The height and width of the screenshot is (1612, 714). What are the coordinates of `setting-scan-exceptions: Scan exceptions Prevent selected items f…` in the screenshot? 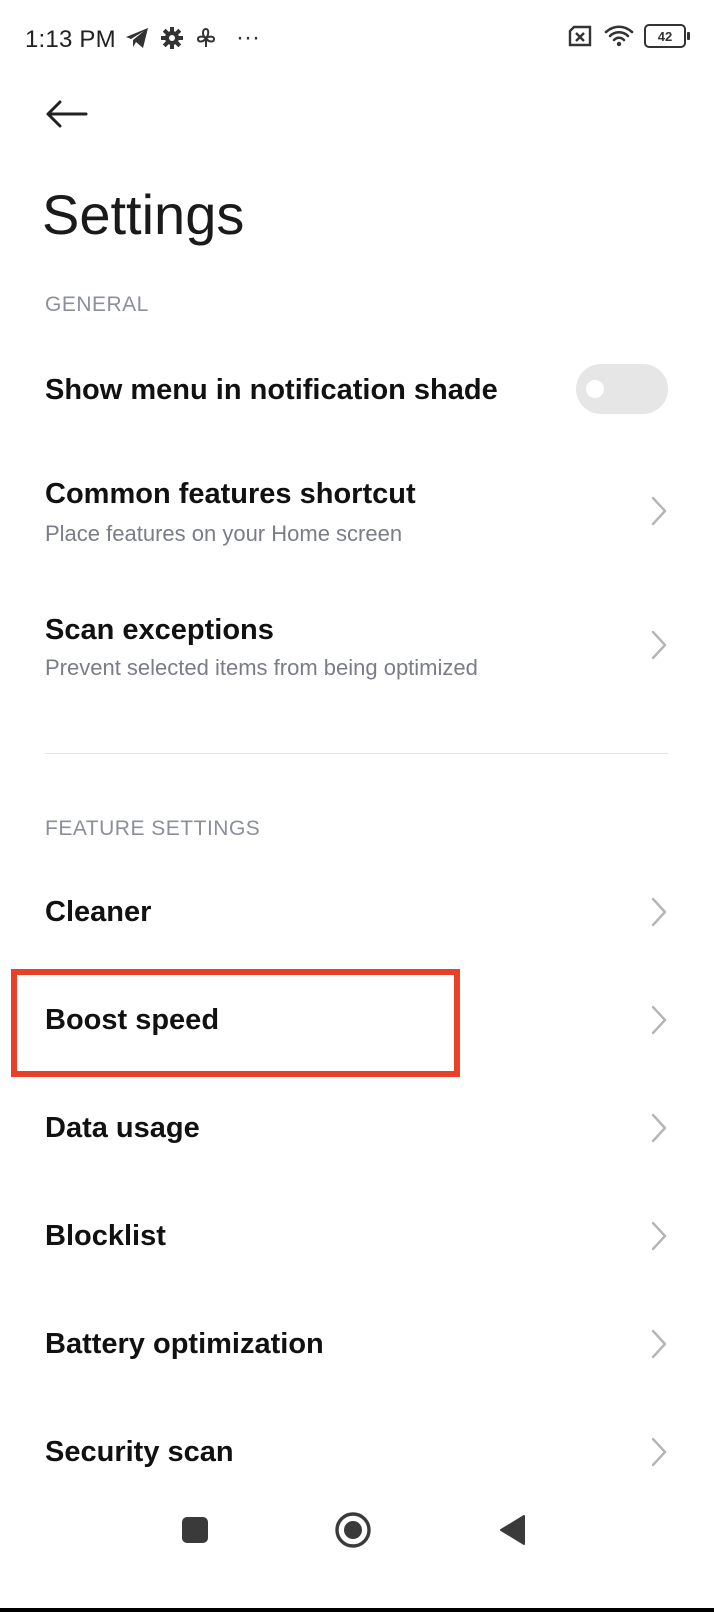 It's located at (357, 647).